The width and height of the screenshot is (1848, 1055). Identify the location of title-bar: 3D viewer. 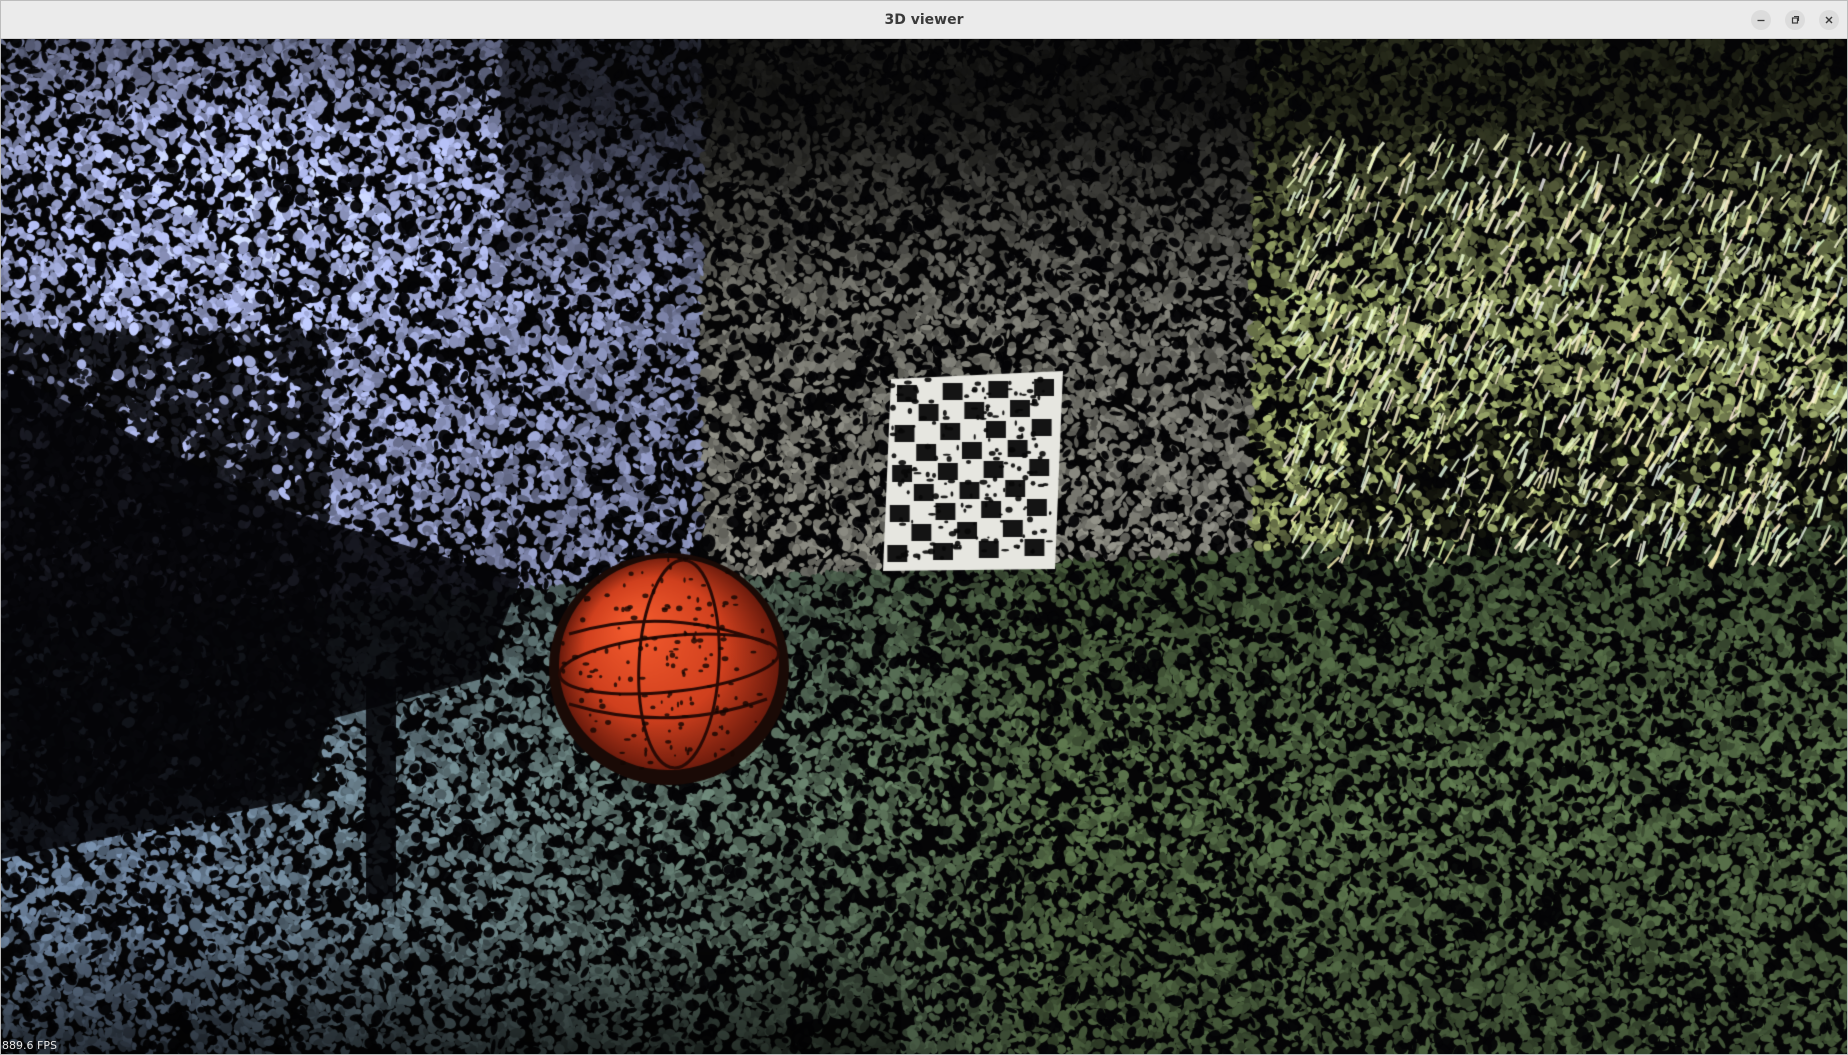
(924, 20).